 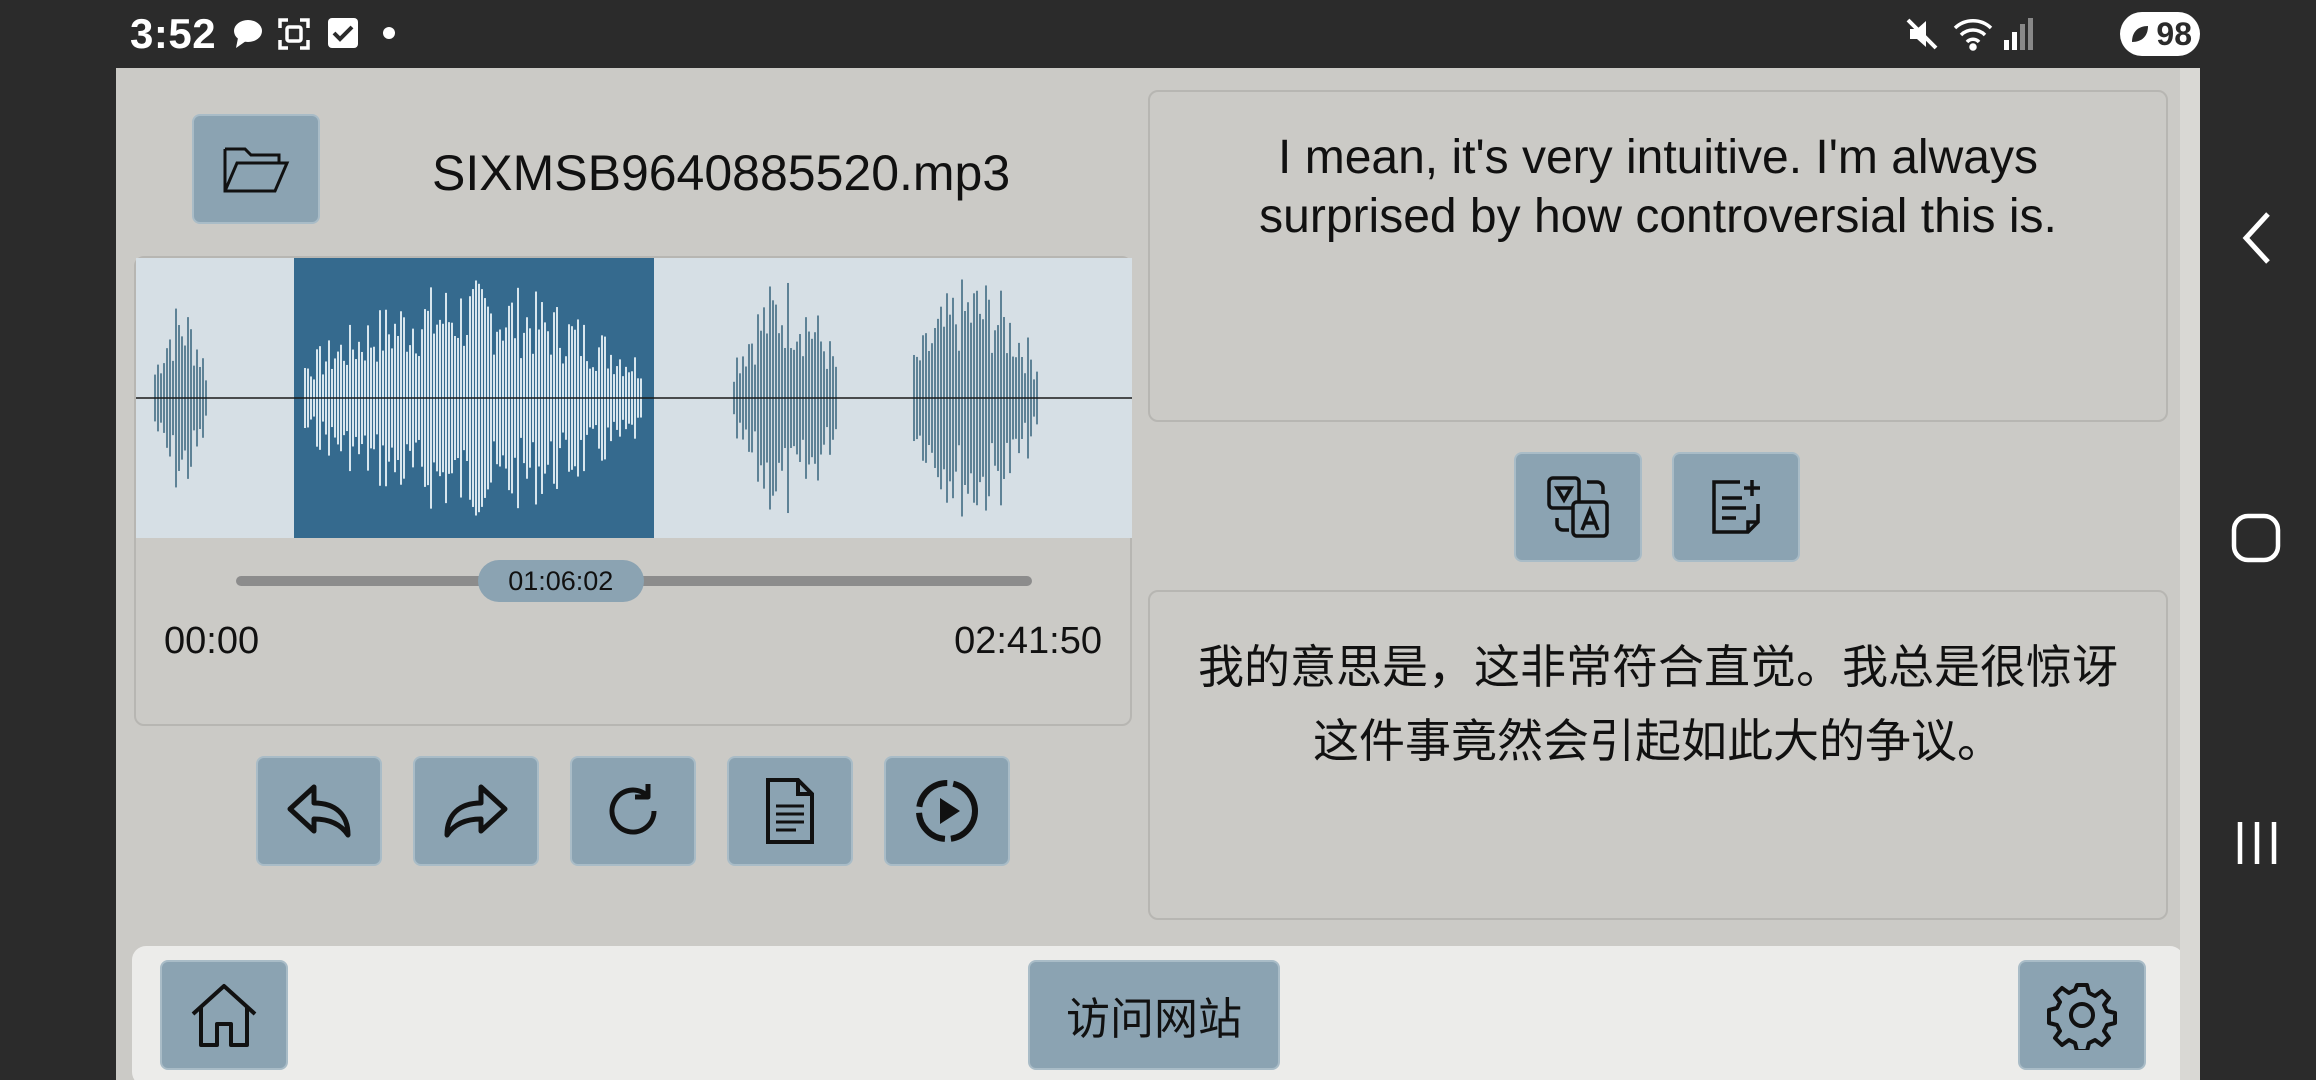 What do you see at coordinates (1973, 36) in the screenshot?
I see `wifi-icon` at bounding box center [1973, 36].